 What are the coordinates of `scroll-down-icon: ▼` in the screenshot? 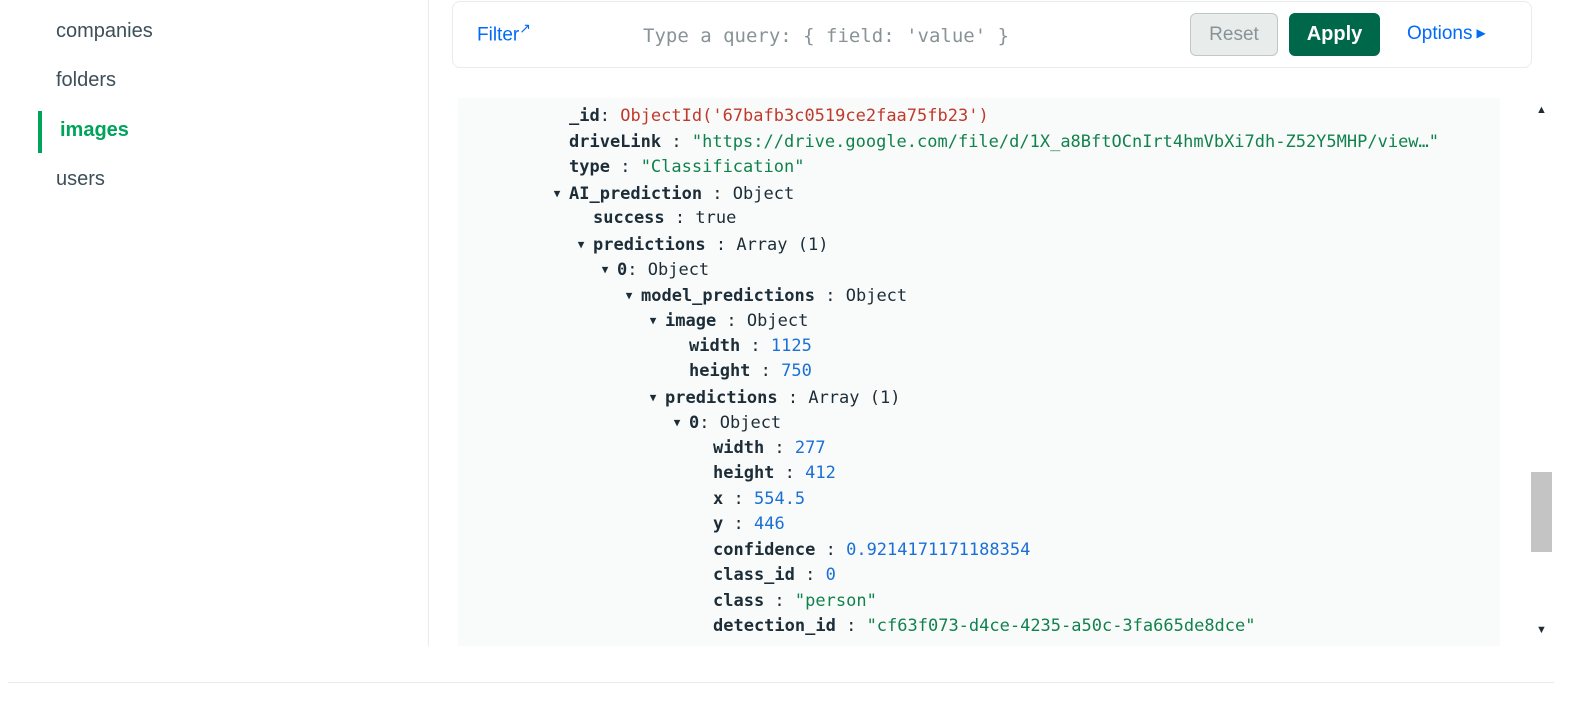 It's located at (1541, 630).